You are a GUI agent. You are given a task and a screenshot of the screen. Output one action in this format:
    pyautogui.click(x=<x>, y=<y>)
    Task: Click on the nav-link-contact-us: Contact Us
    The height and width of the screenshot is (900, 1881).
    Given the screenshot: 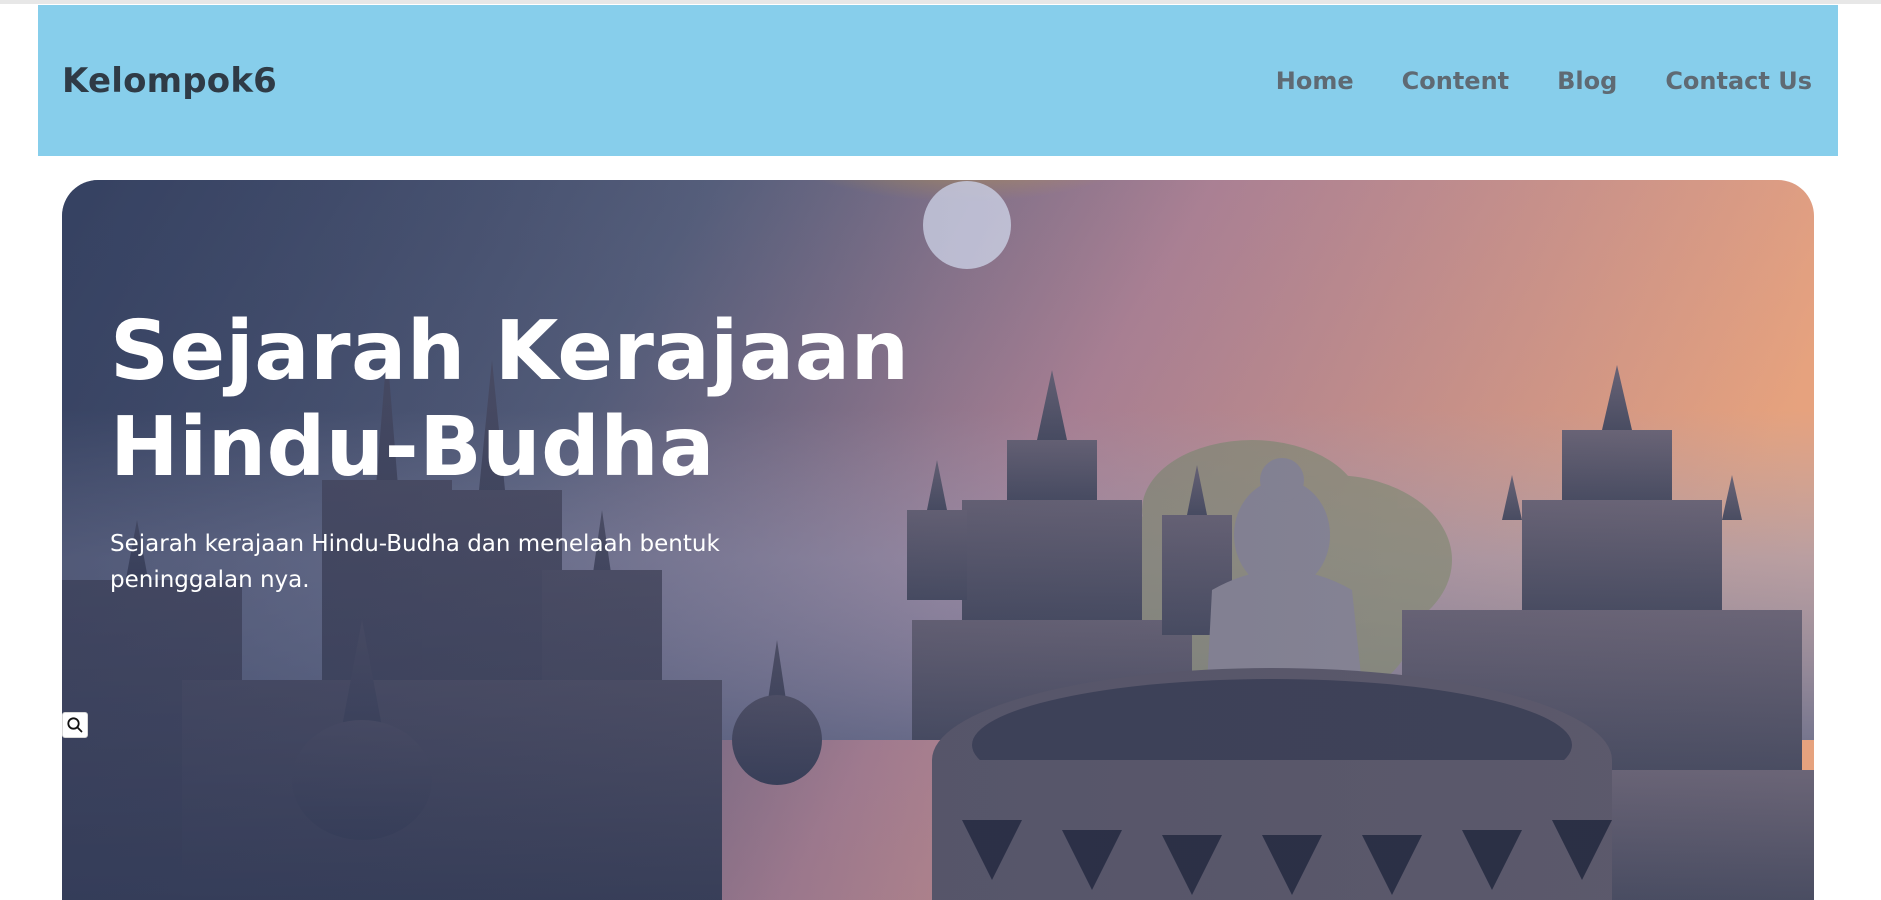 What is the action you would take?
    pyautogui.click(x=1738, y=81)
    